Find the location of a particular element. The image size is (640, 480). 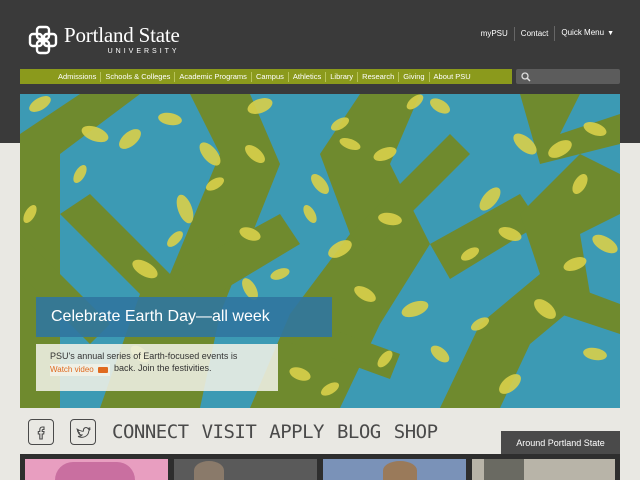

mypsu-link: myPSU is located at coordinates (494, 34).